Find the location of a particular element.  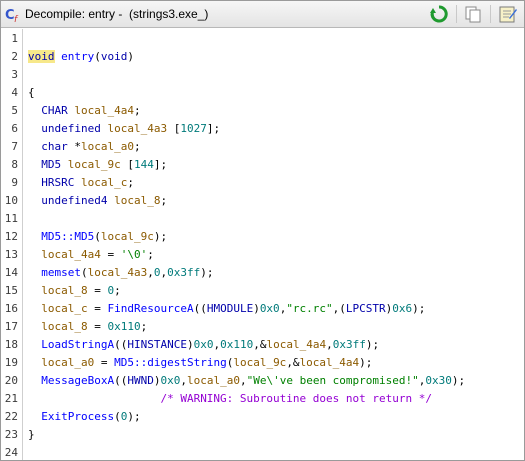

line-number: 20 is located at coordinates (11, 380).